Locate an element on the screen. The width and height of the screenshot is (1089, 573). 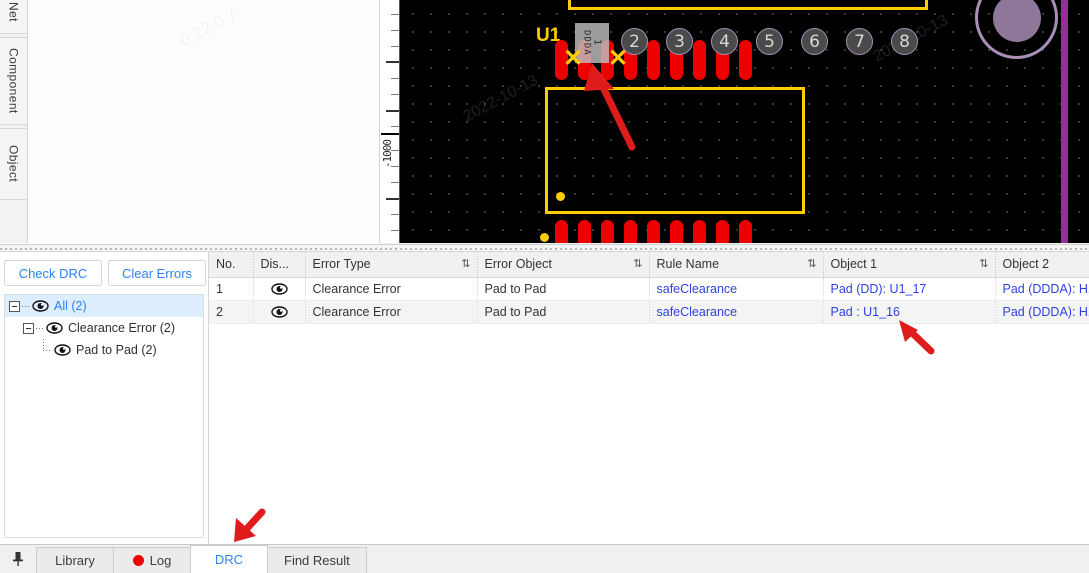
pad-number-8-label: 8 is located at coordinates (904, 41).